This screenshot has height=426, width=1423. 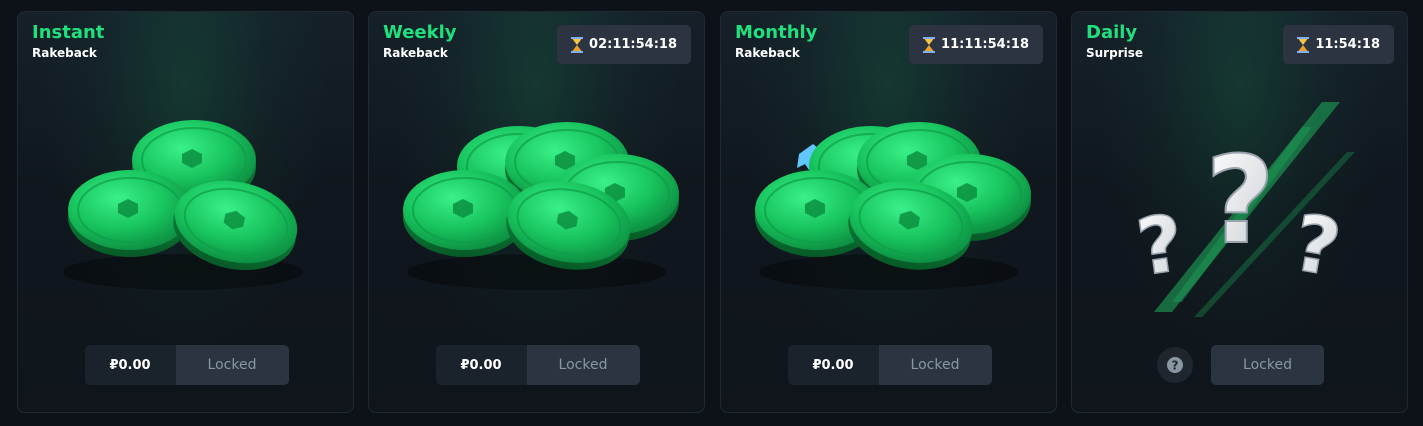 What do you see at coordinates (1347, 44) in the screenshot?
I see `timer-text: 11:54:18` at bounding box center [1347, 44].